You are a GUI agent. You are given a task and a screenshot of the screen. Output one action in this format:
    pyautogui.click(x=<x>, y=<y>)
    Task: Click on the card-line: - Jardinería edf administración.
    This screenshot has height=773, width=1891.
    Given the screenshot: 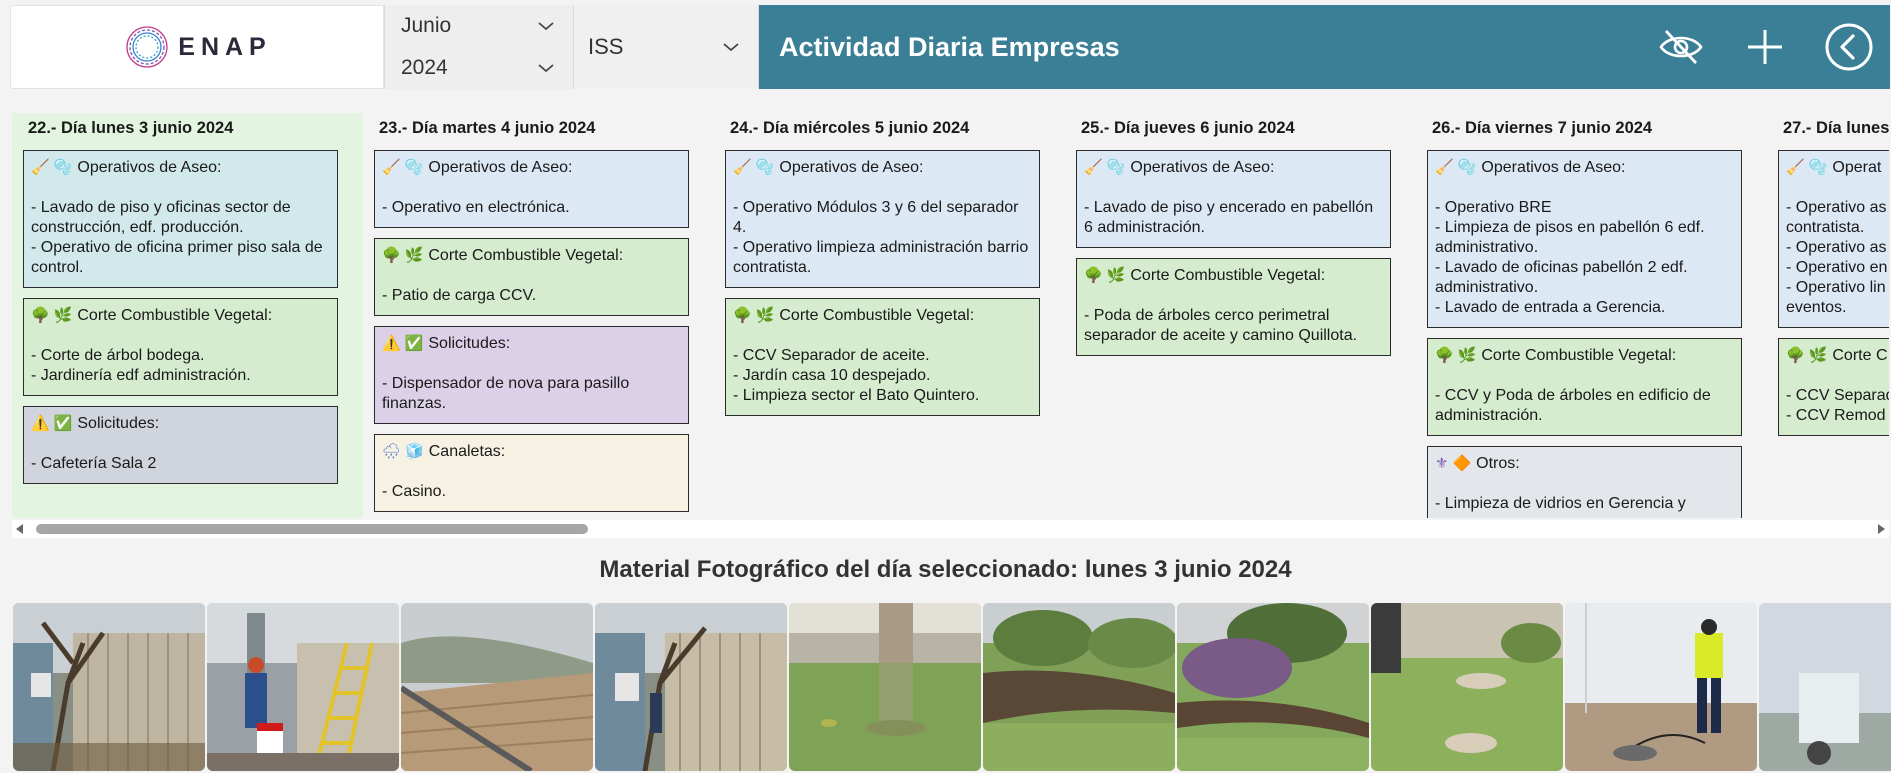 What is the action you would take?
    pyautogui.click(x=141, y=375)
    